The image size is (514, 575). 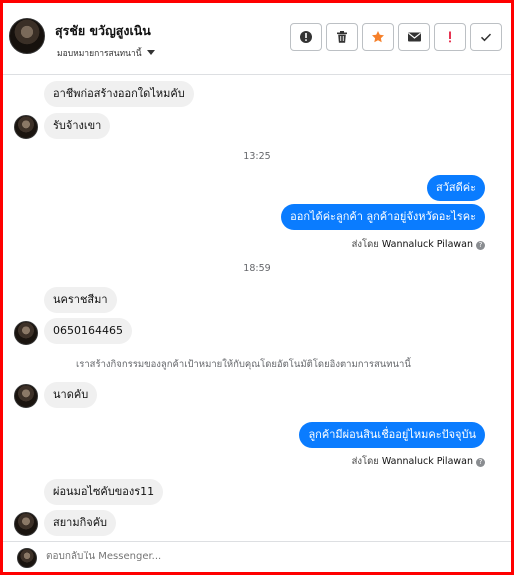 I want to click on info-icon, so click(x=306, y=37).